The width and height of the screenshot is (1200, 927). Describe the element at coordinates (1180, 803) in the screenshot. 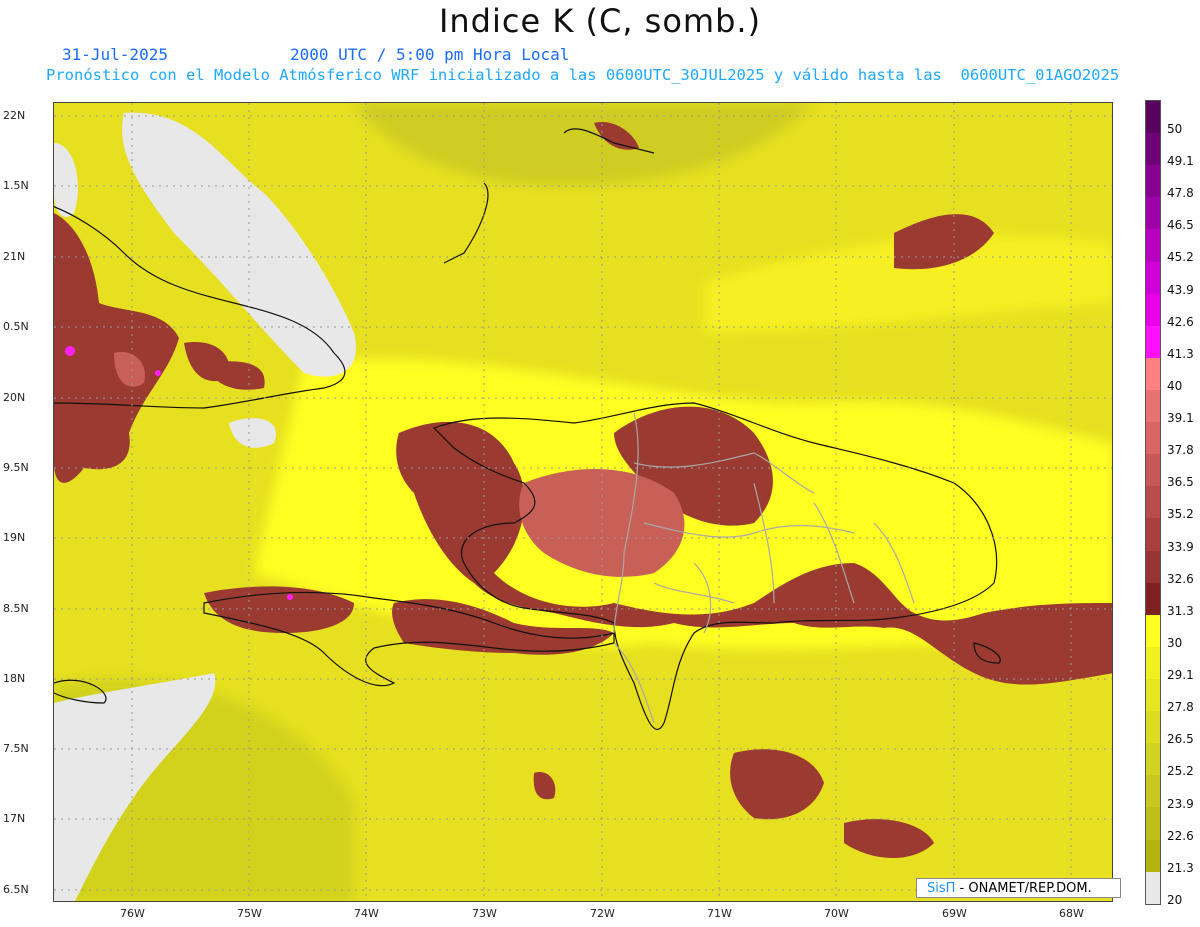

I see `colorbar-label: 23.9` at that location.